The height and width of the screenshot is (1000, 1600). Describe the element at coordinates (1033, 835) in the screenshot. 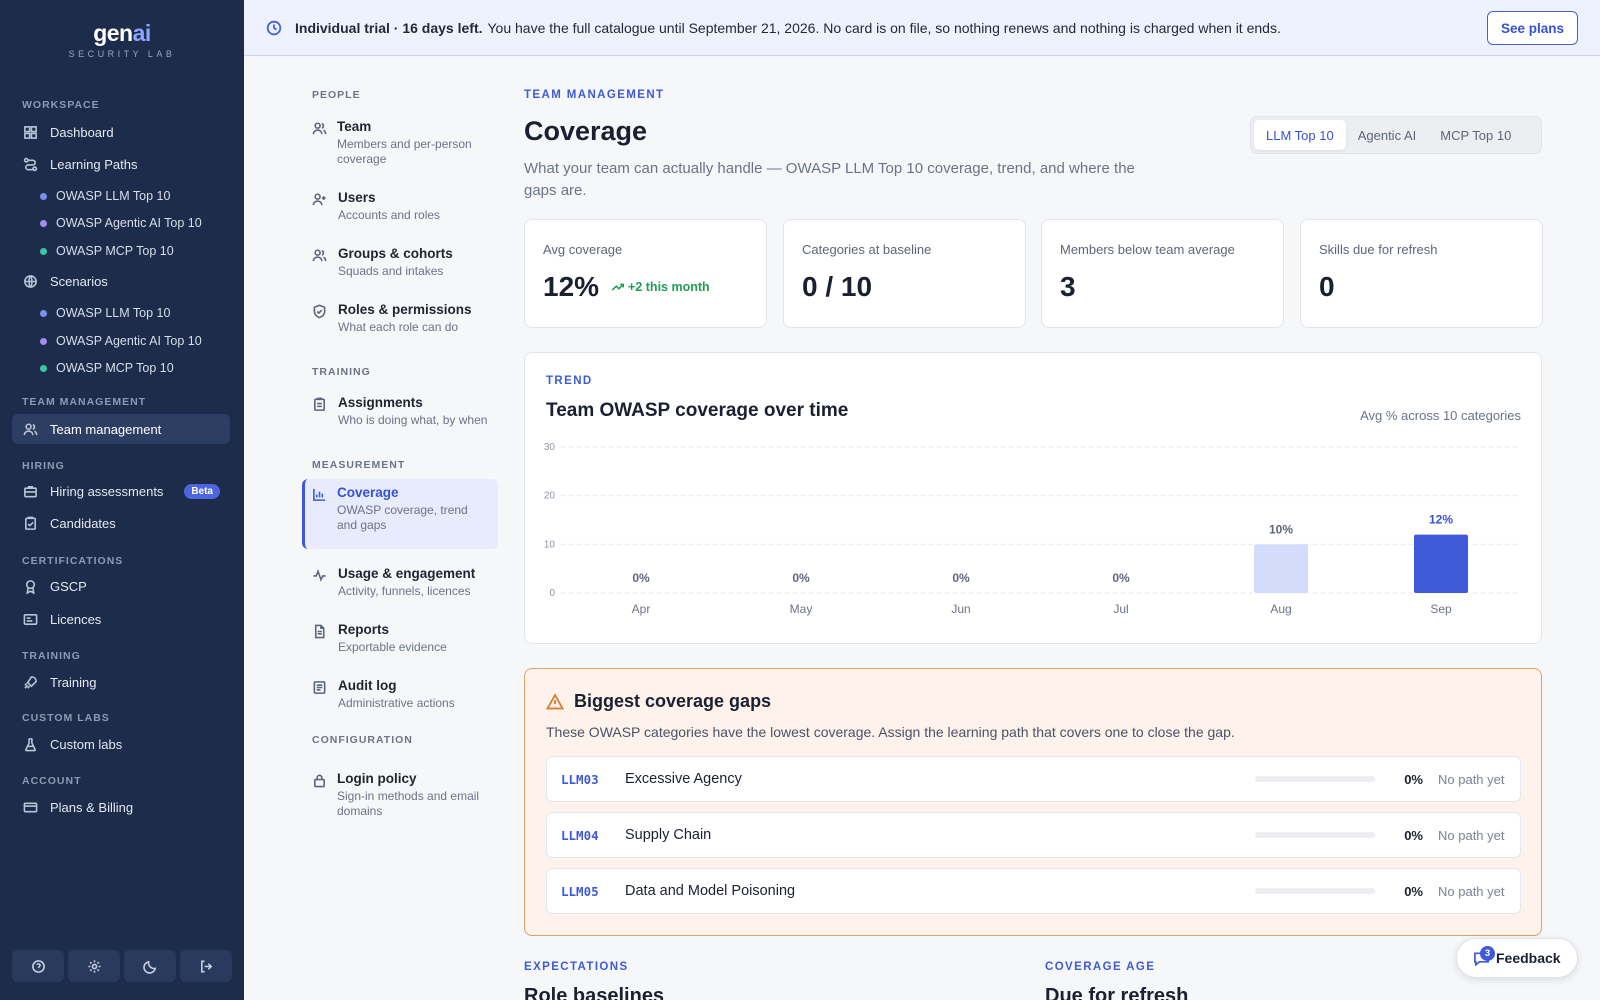

I see `gap-row-llm04: LLM04 Supply Chain 0% No path yet` at that location.